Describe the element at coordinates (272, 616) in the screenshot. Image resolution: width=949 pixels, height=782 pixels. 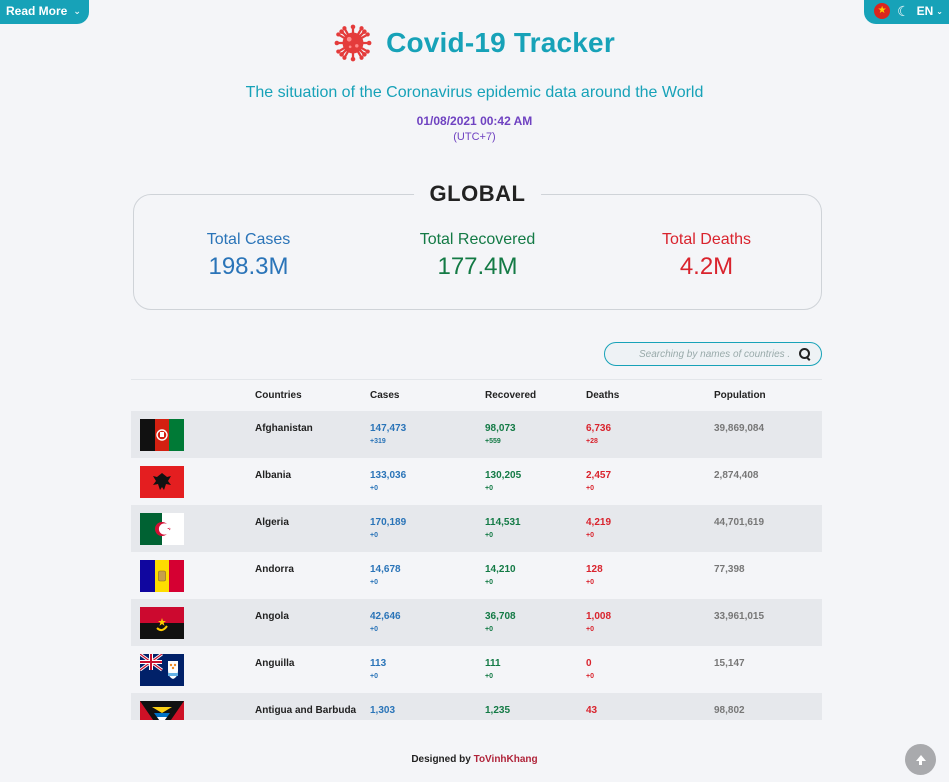
I see `country-name: Angola` at that location.